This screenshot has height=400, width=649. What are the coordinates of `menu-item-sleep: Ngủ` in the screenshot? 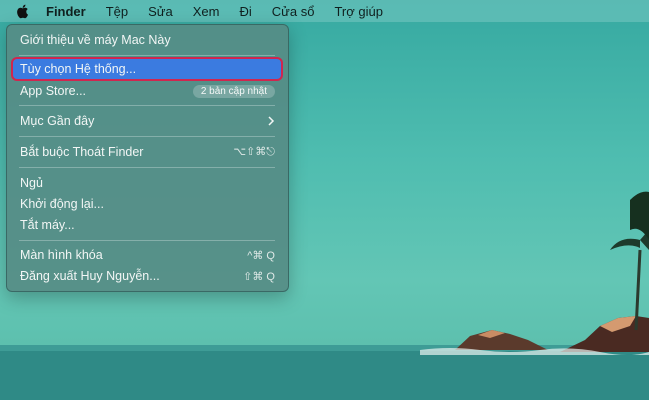 It's located at (147, 183).